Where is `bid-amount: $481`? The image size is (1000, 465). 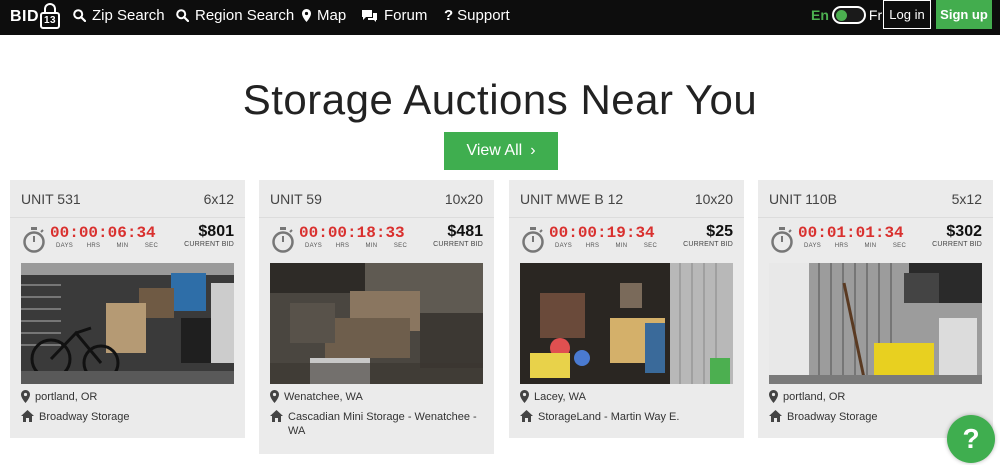 bid-amount: $481 is located at coordinates (465, 231).